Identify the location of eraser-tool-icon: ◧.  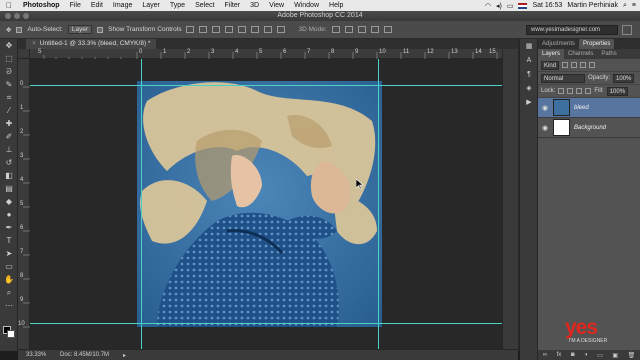
(9, 175).